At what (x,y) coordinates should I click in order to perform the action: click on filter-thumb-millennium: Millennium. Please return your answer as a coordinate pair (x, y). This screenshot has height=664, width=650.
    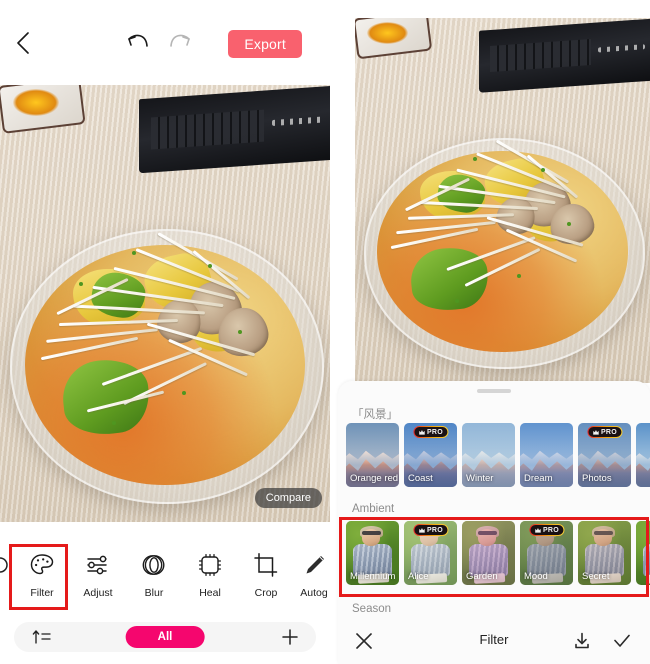
    Looking at the image, I should click on (372, 553).